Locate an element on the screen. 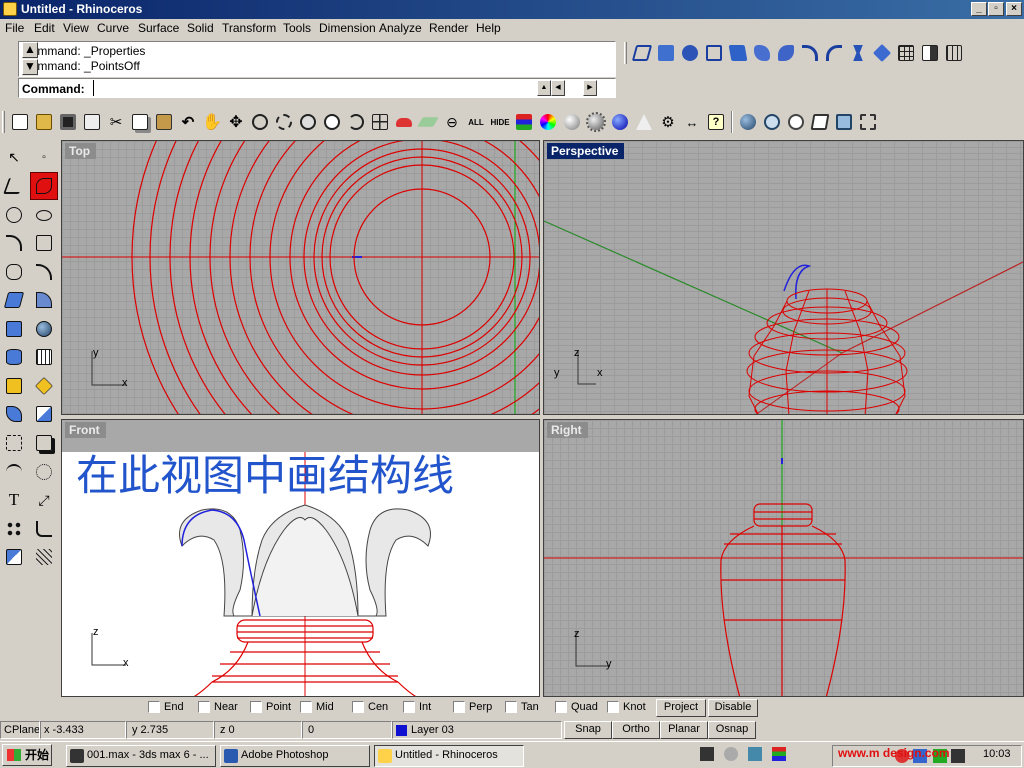 The height and width of the screenshot is (768, 1024). cap-planar-holes-icon is located at coordinates (820, 122).